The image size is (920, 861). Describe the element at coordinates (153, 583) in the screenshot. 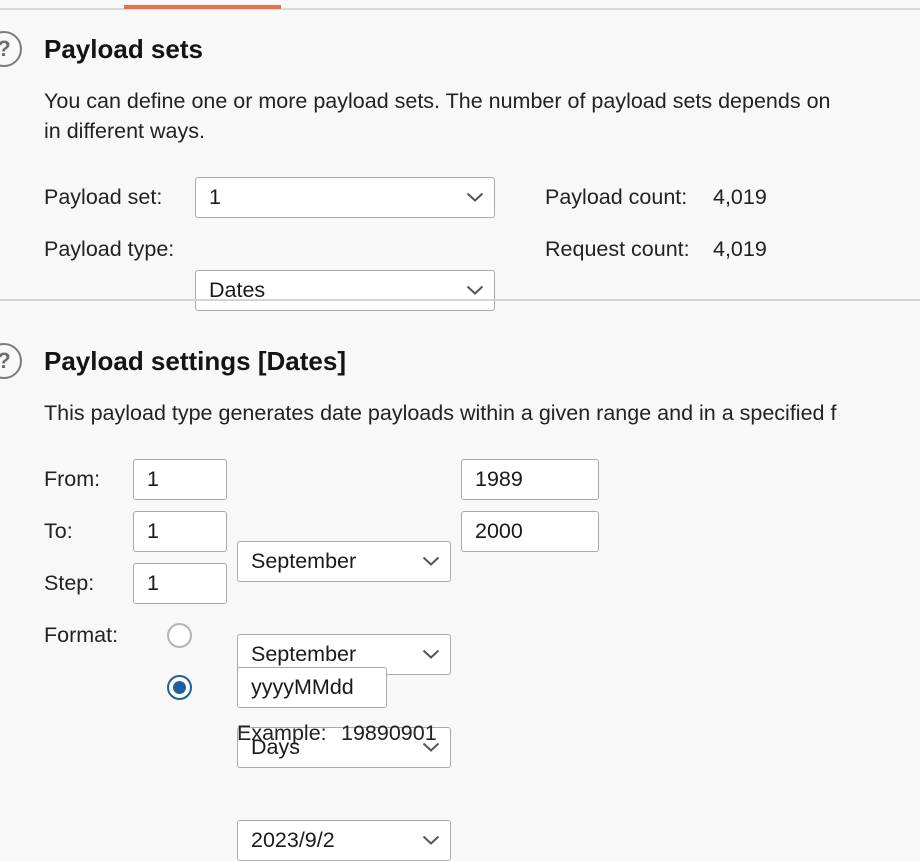

I see `step-value: 1` at that location.